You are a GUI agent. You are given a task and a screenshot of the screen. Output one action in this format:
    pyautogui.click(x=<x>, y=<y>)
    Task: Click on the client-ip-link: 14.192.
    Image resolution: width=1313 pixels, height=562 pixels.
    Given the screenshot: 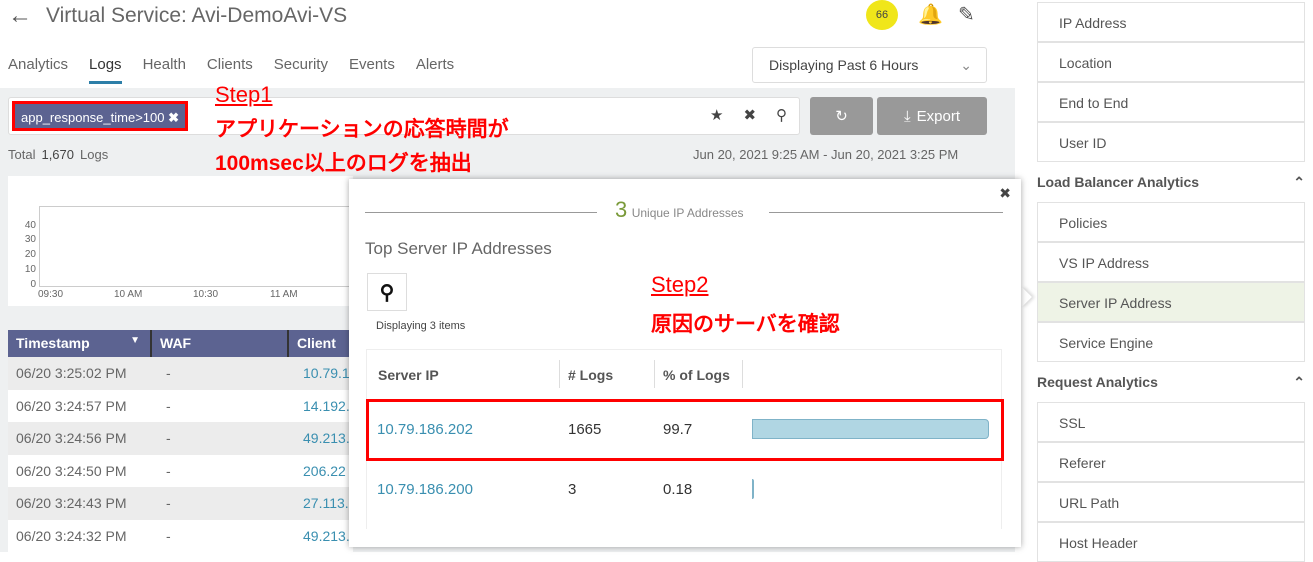 What is the action you would take?
    pyautogui.click(x=328, y=406)
    